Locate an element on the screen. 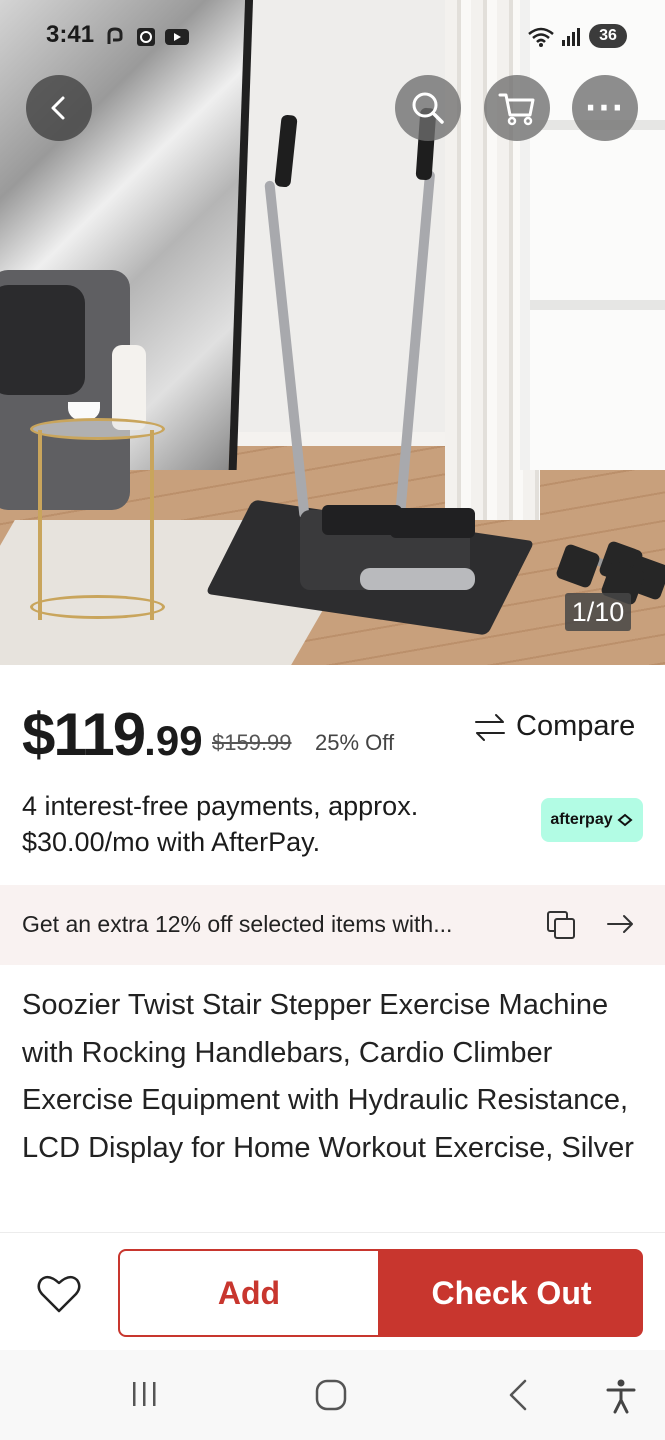 The height and width of the screenshot is (1440, 665). status-bar: 3:41 36 is located at coordinates (332, 36).